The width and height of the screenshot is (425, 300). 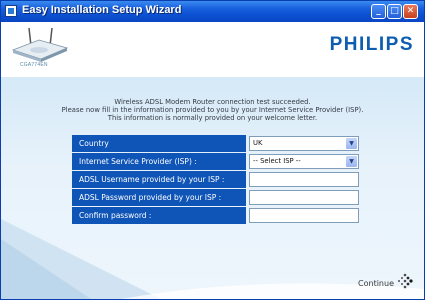 I want to click on continue-arrow-icon, so click(x=405, y=281).